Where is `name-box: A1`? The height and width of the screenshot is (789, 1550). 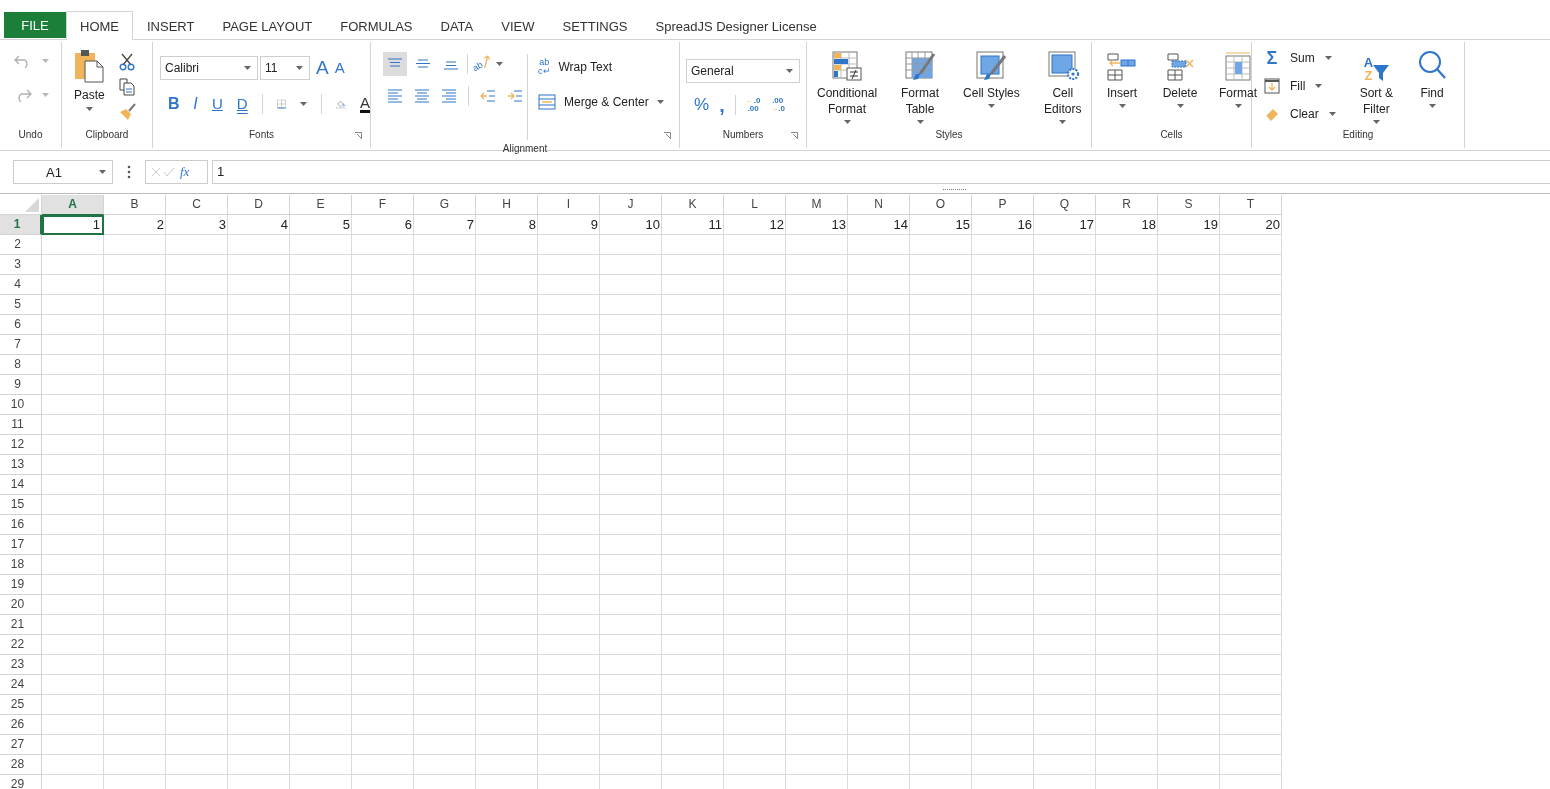
name-box: A1 is located at coordinates (63, 172).